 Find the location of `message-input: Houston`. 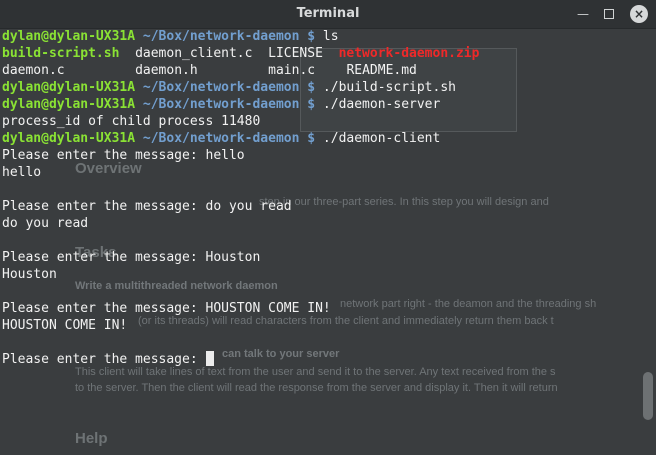

message-input: Houston is located at coordinates (233, 257).